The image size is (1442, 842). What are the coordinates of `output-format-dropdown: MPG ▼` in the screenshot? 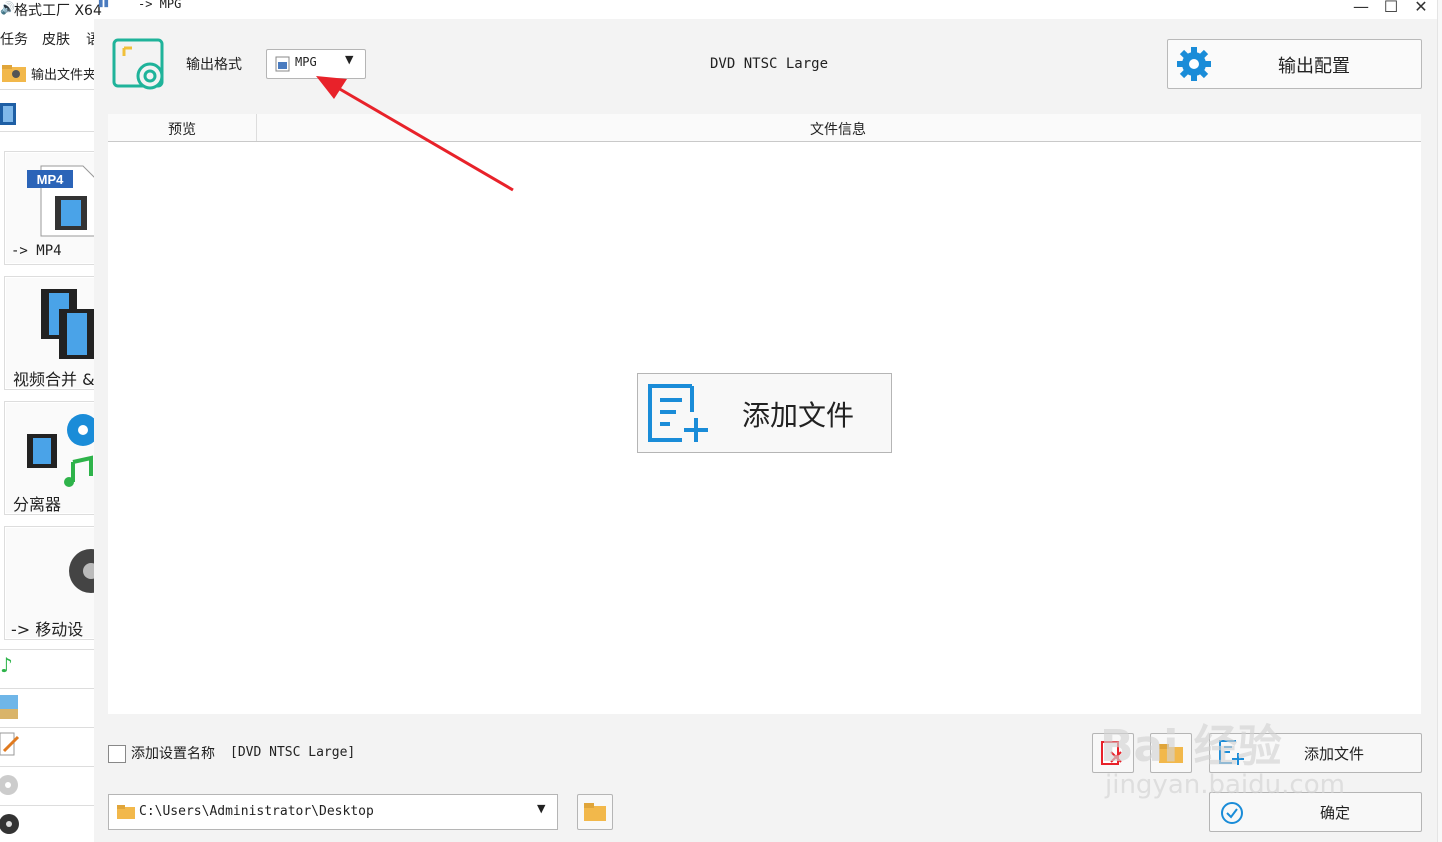 It's located at (316, 64).